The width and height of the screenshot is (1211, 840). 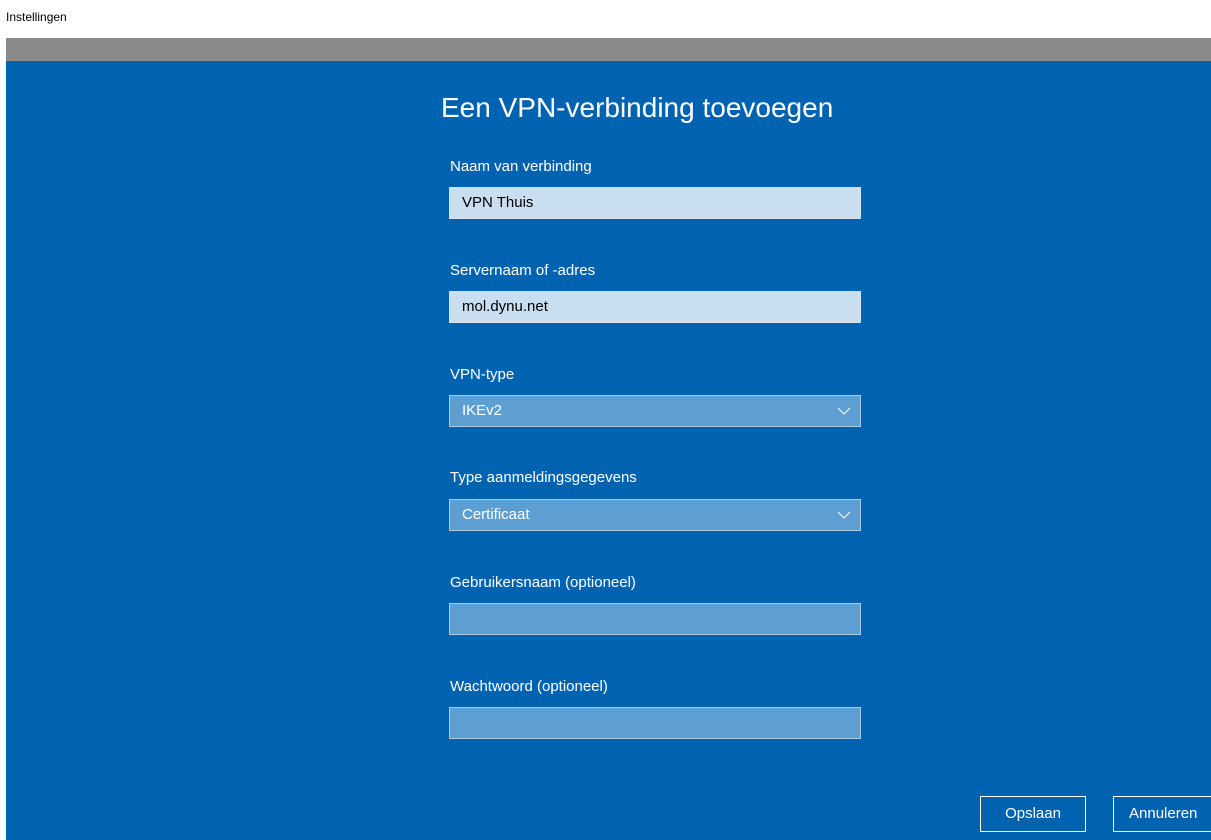 I want to click on cancel-button: Annuleren, so click(x=1162, y=814).